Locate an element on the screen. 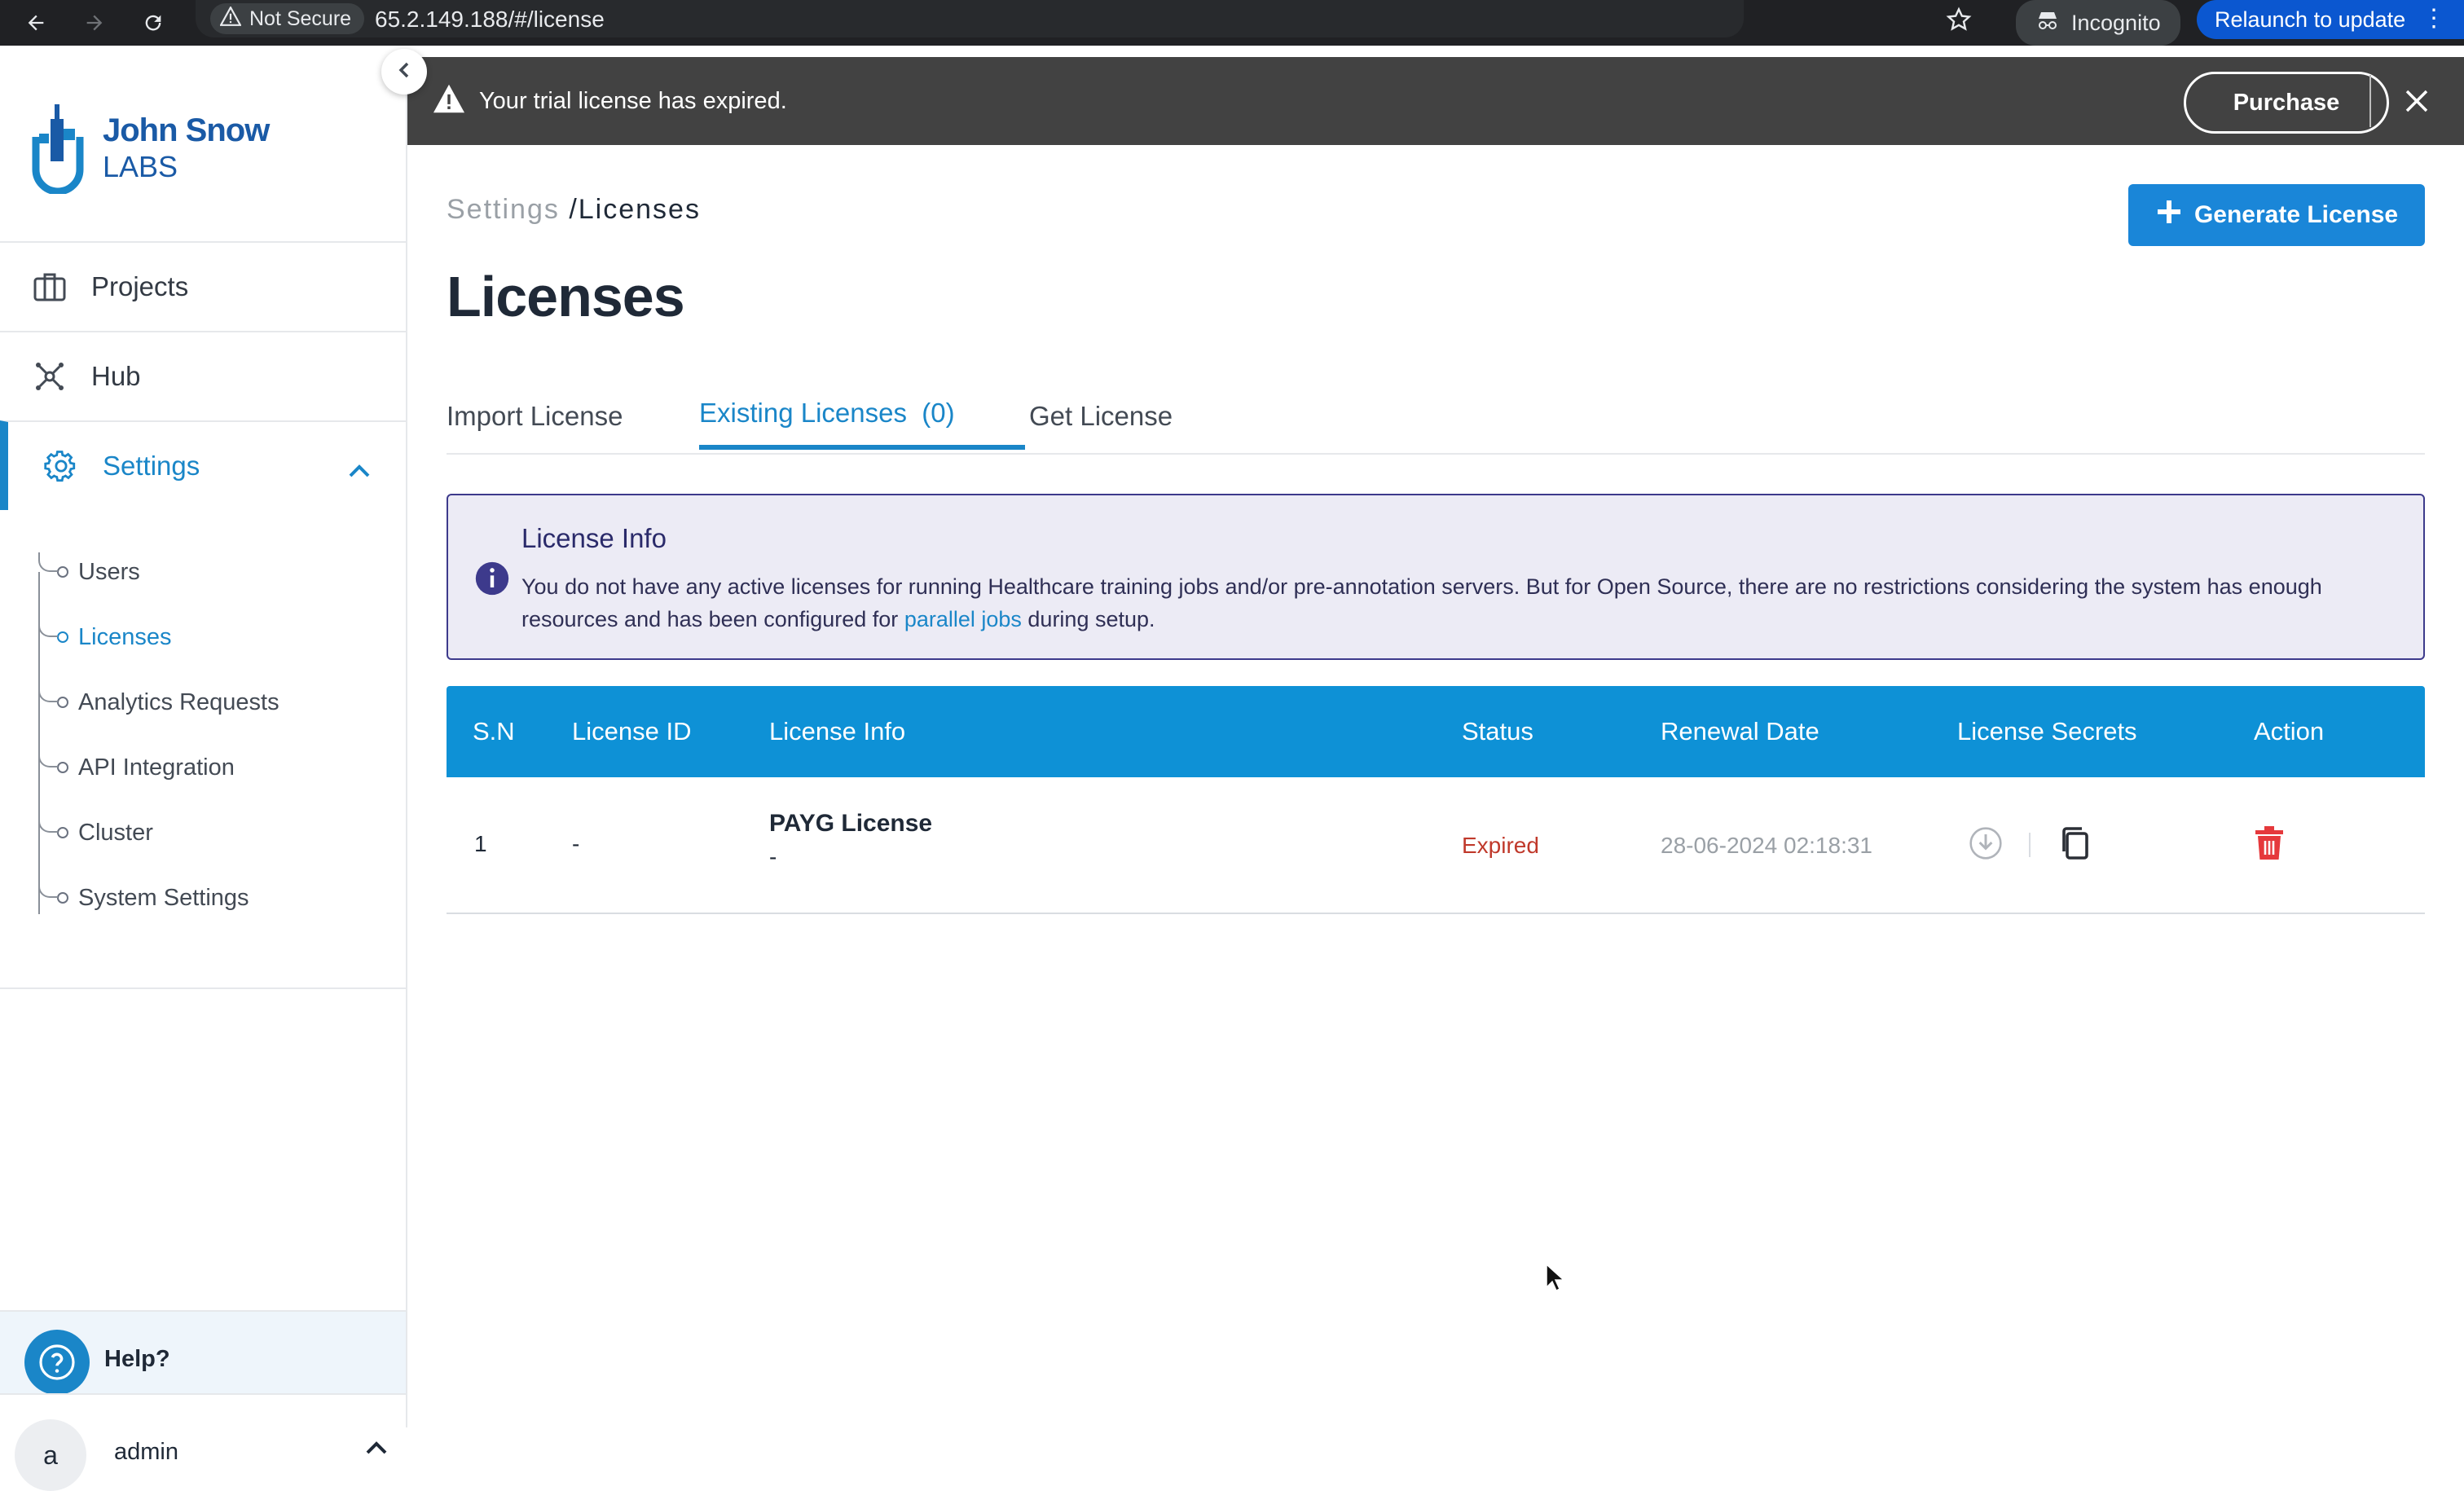 The width and height of the screenshot is (2464, 1491). status-badge: Expired is located at coordinates (1500, 845).